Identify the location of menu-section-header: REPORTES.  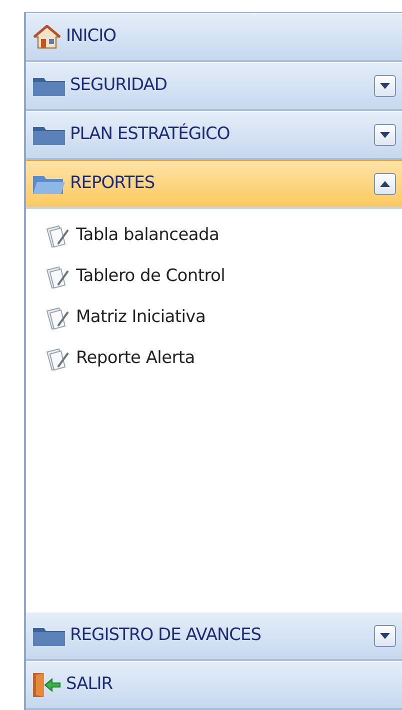
(214, 184).